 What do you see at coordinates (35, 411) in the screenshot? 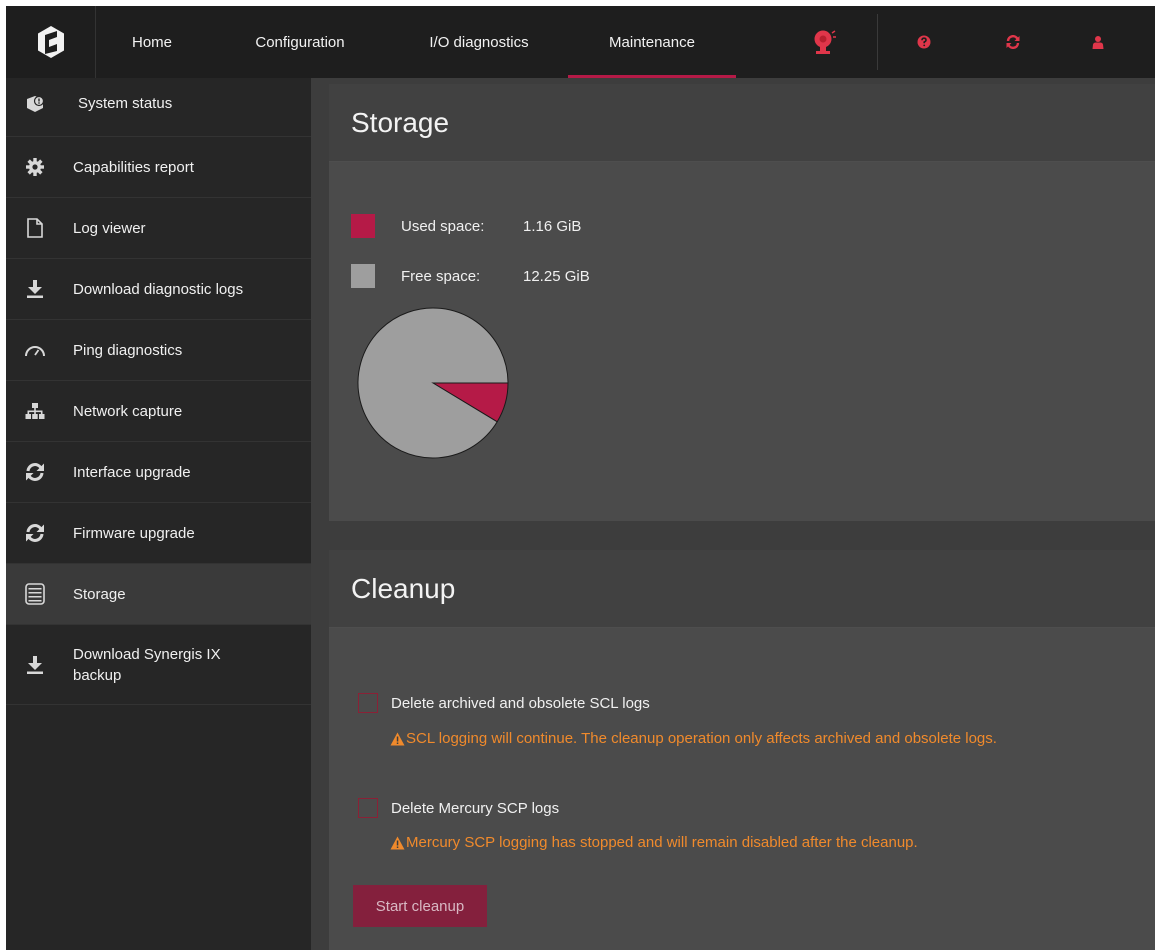
I see `network-icon` at bounding box center [35, 411].